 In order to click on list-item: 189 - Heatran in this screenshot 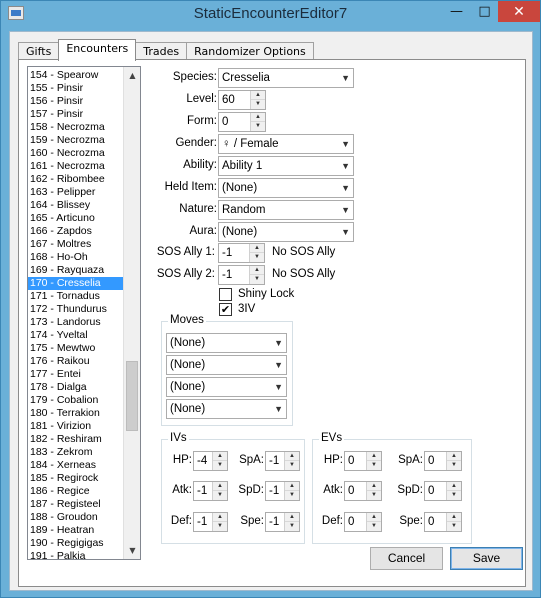, I will do `click(75, 530)`.